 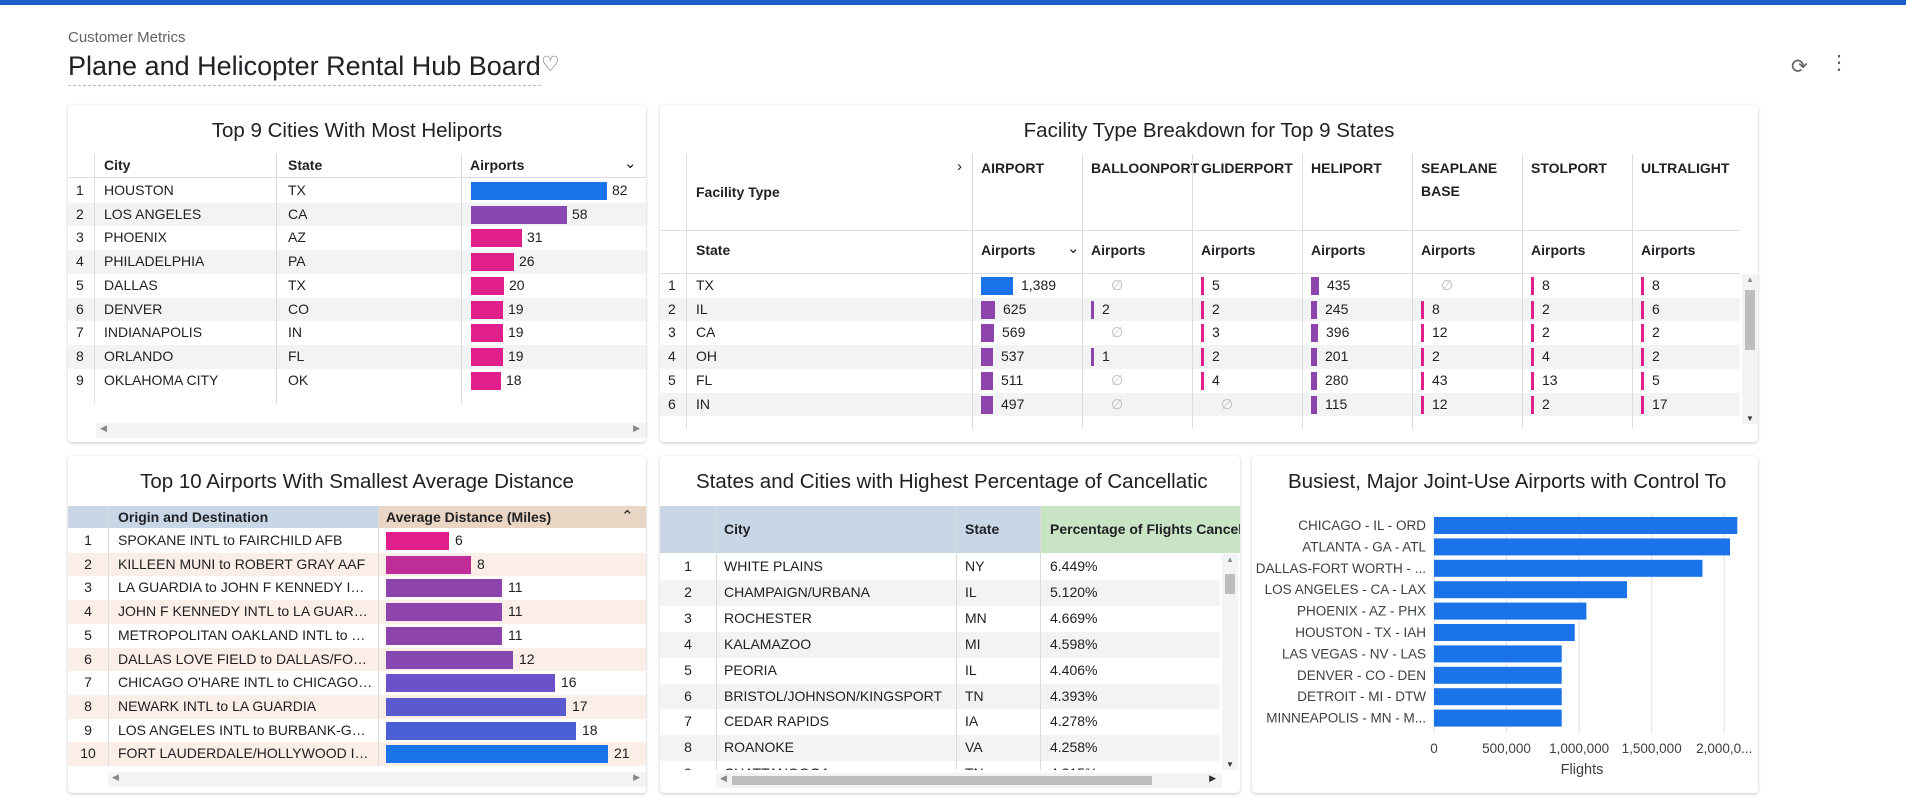 What do you see at coordinates (357, 706) in the screenshot?
I see `table-row: 8 NEWARK INTL to LA GUARDIA 17` at bounding box center [357, 706].